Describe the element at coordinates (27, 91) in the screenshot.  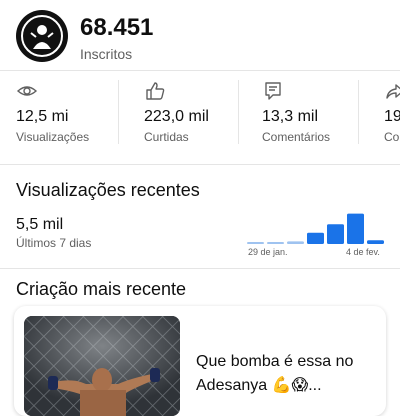
I see `eye-icon` at that location.